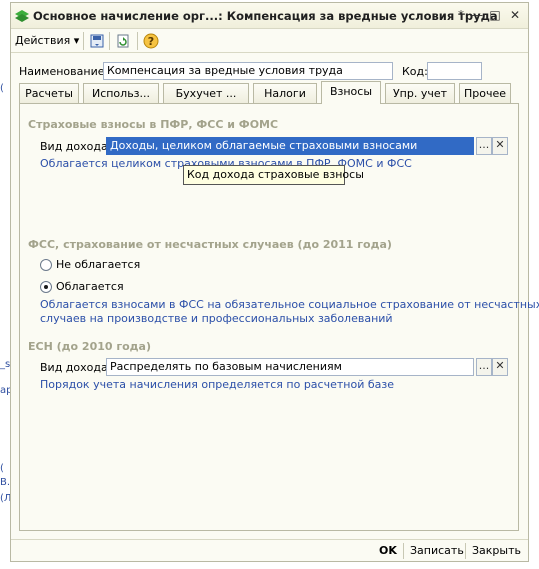 The image size is (539, 569). Describe the element at coordinates (415, 71) in the screenshot. I see `code-label: Код:` at that location.